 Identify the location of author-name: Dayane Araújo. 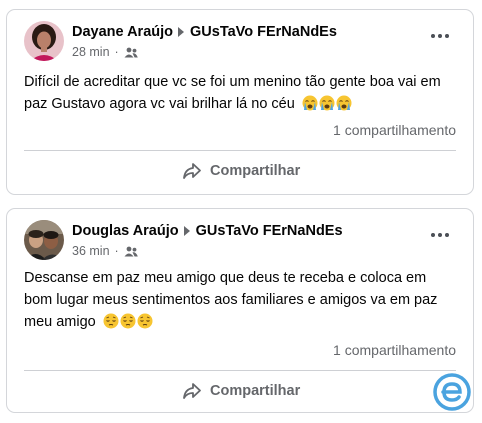
(122, 32).